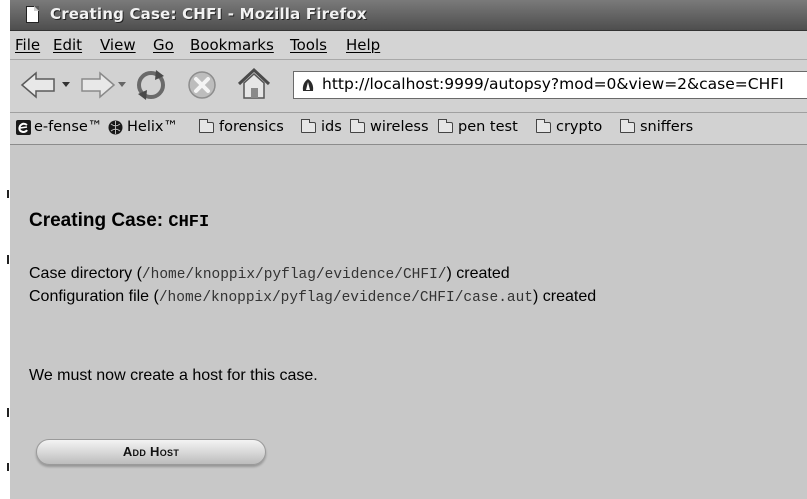 This screenshot has height=499, width=807. Describe the element at coordinates (331, 127) in the screenshot. I see `bookmark-label: ids` at that location.